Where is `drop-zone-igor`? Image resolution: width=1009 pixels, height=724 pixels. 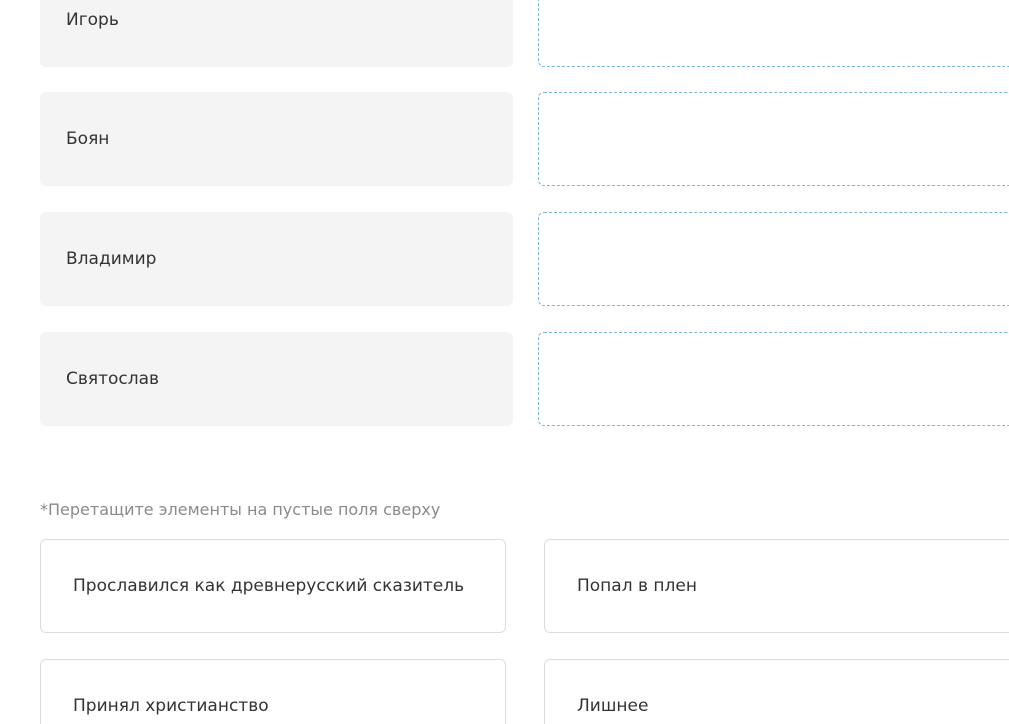 drop-zone-igor is located at coordinates (773, 33).